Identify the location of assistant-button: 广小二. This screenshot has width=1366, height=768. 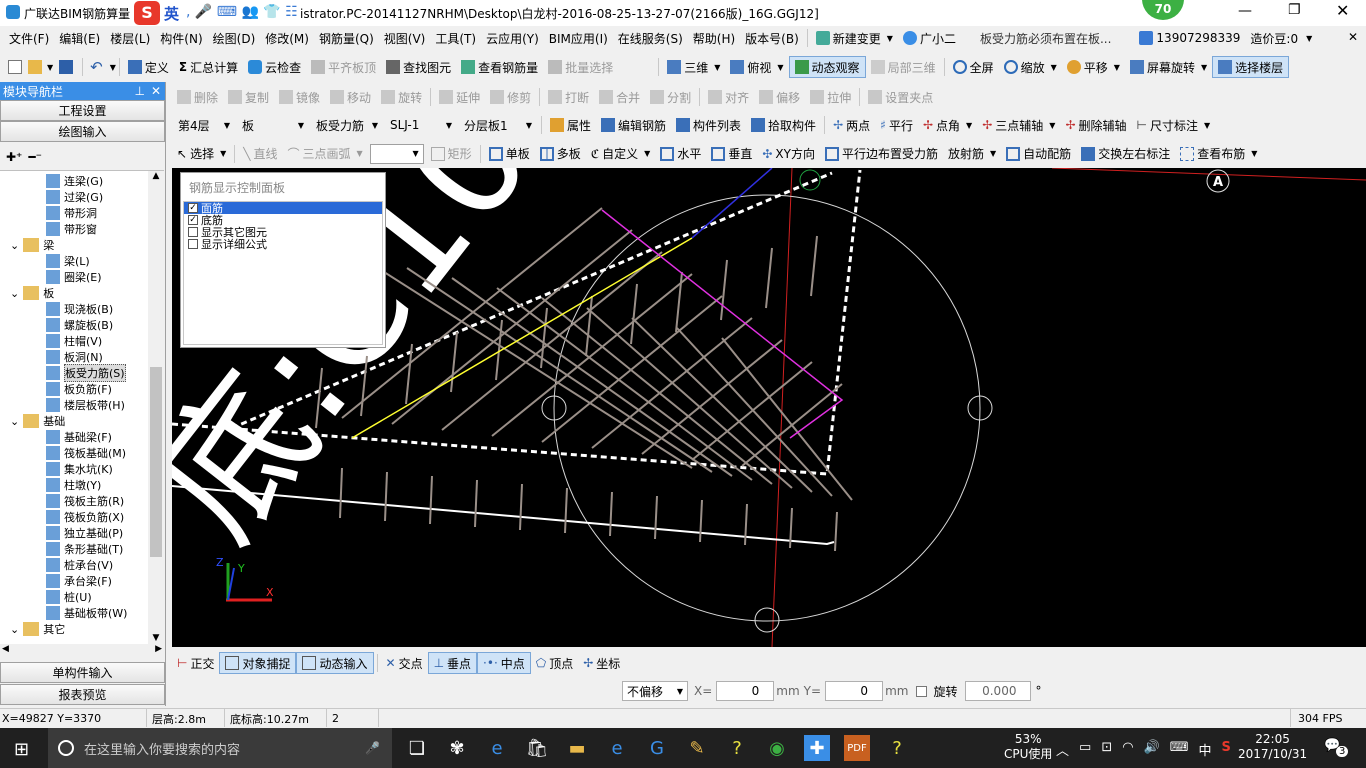
(929, 38).